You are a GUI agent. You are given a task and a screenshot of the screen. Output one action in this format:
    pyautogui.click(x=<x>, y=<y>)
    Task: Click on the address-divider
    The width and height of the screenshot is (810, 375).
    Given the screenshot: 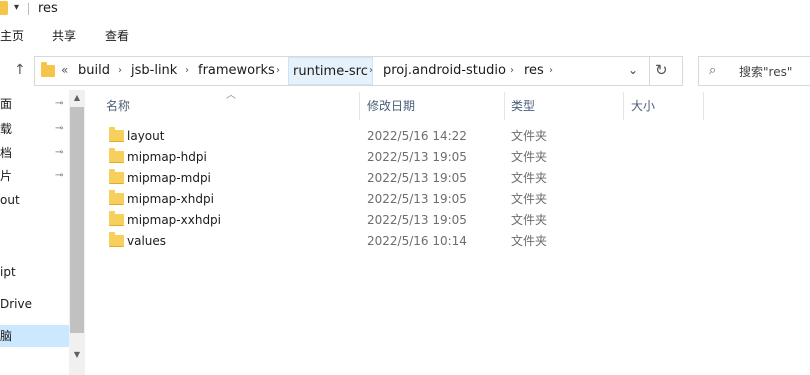 What is the action you would take?
    pyautogui.click(x=649, y=71)
    